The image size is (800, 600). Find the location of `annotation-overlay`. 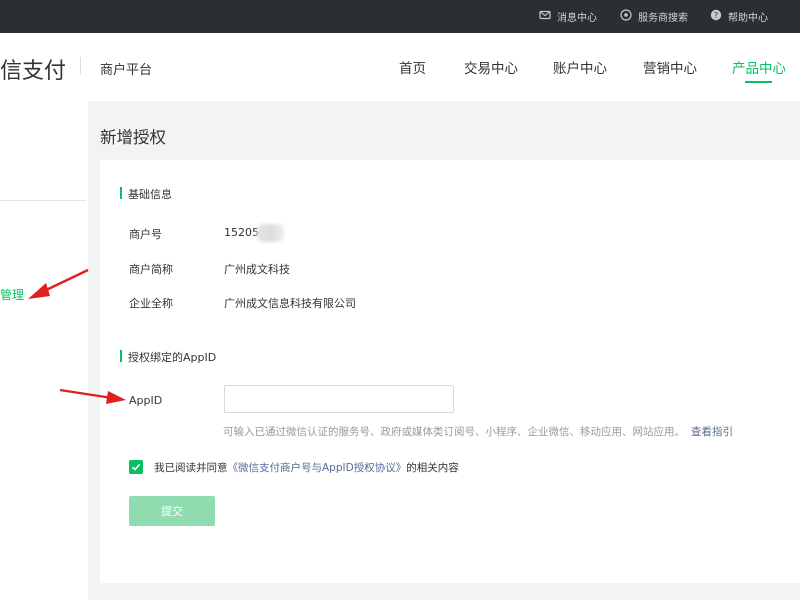

annotation-overlay is located at coordinates (77, 336).